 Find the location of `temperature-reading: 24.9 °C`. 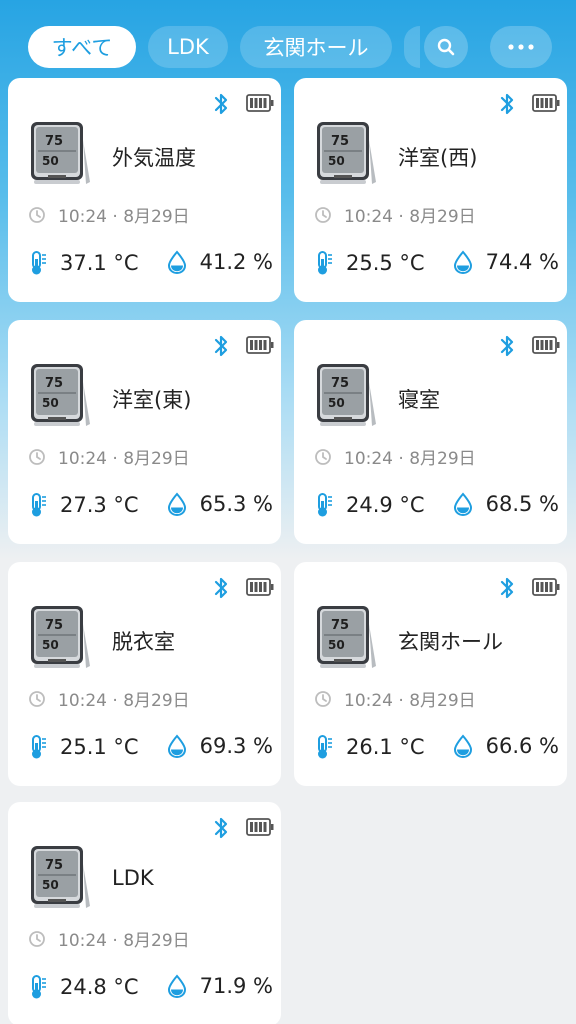

temperature-reading: 24.9 °C is located at coordinates (369, 505).